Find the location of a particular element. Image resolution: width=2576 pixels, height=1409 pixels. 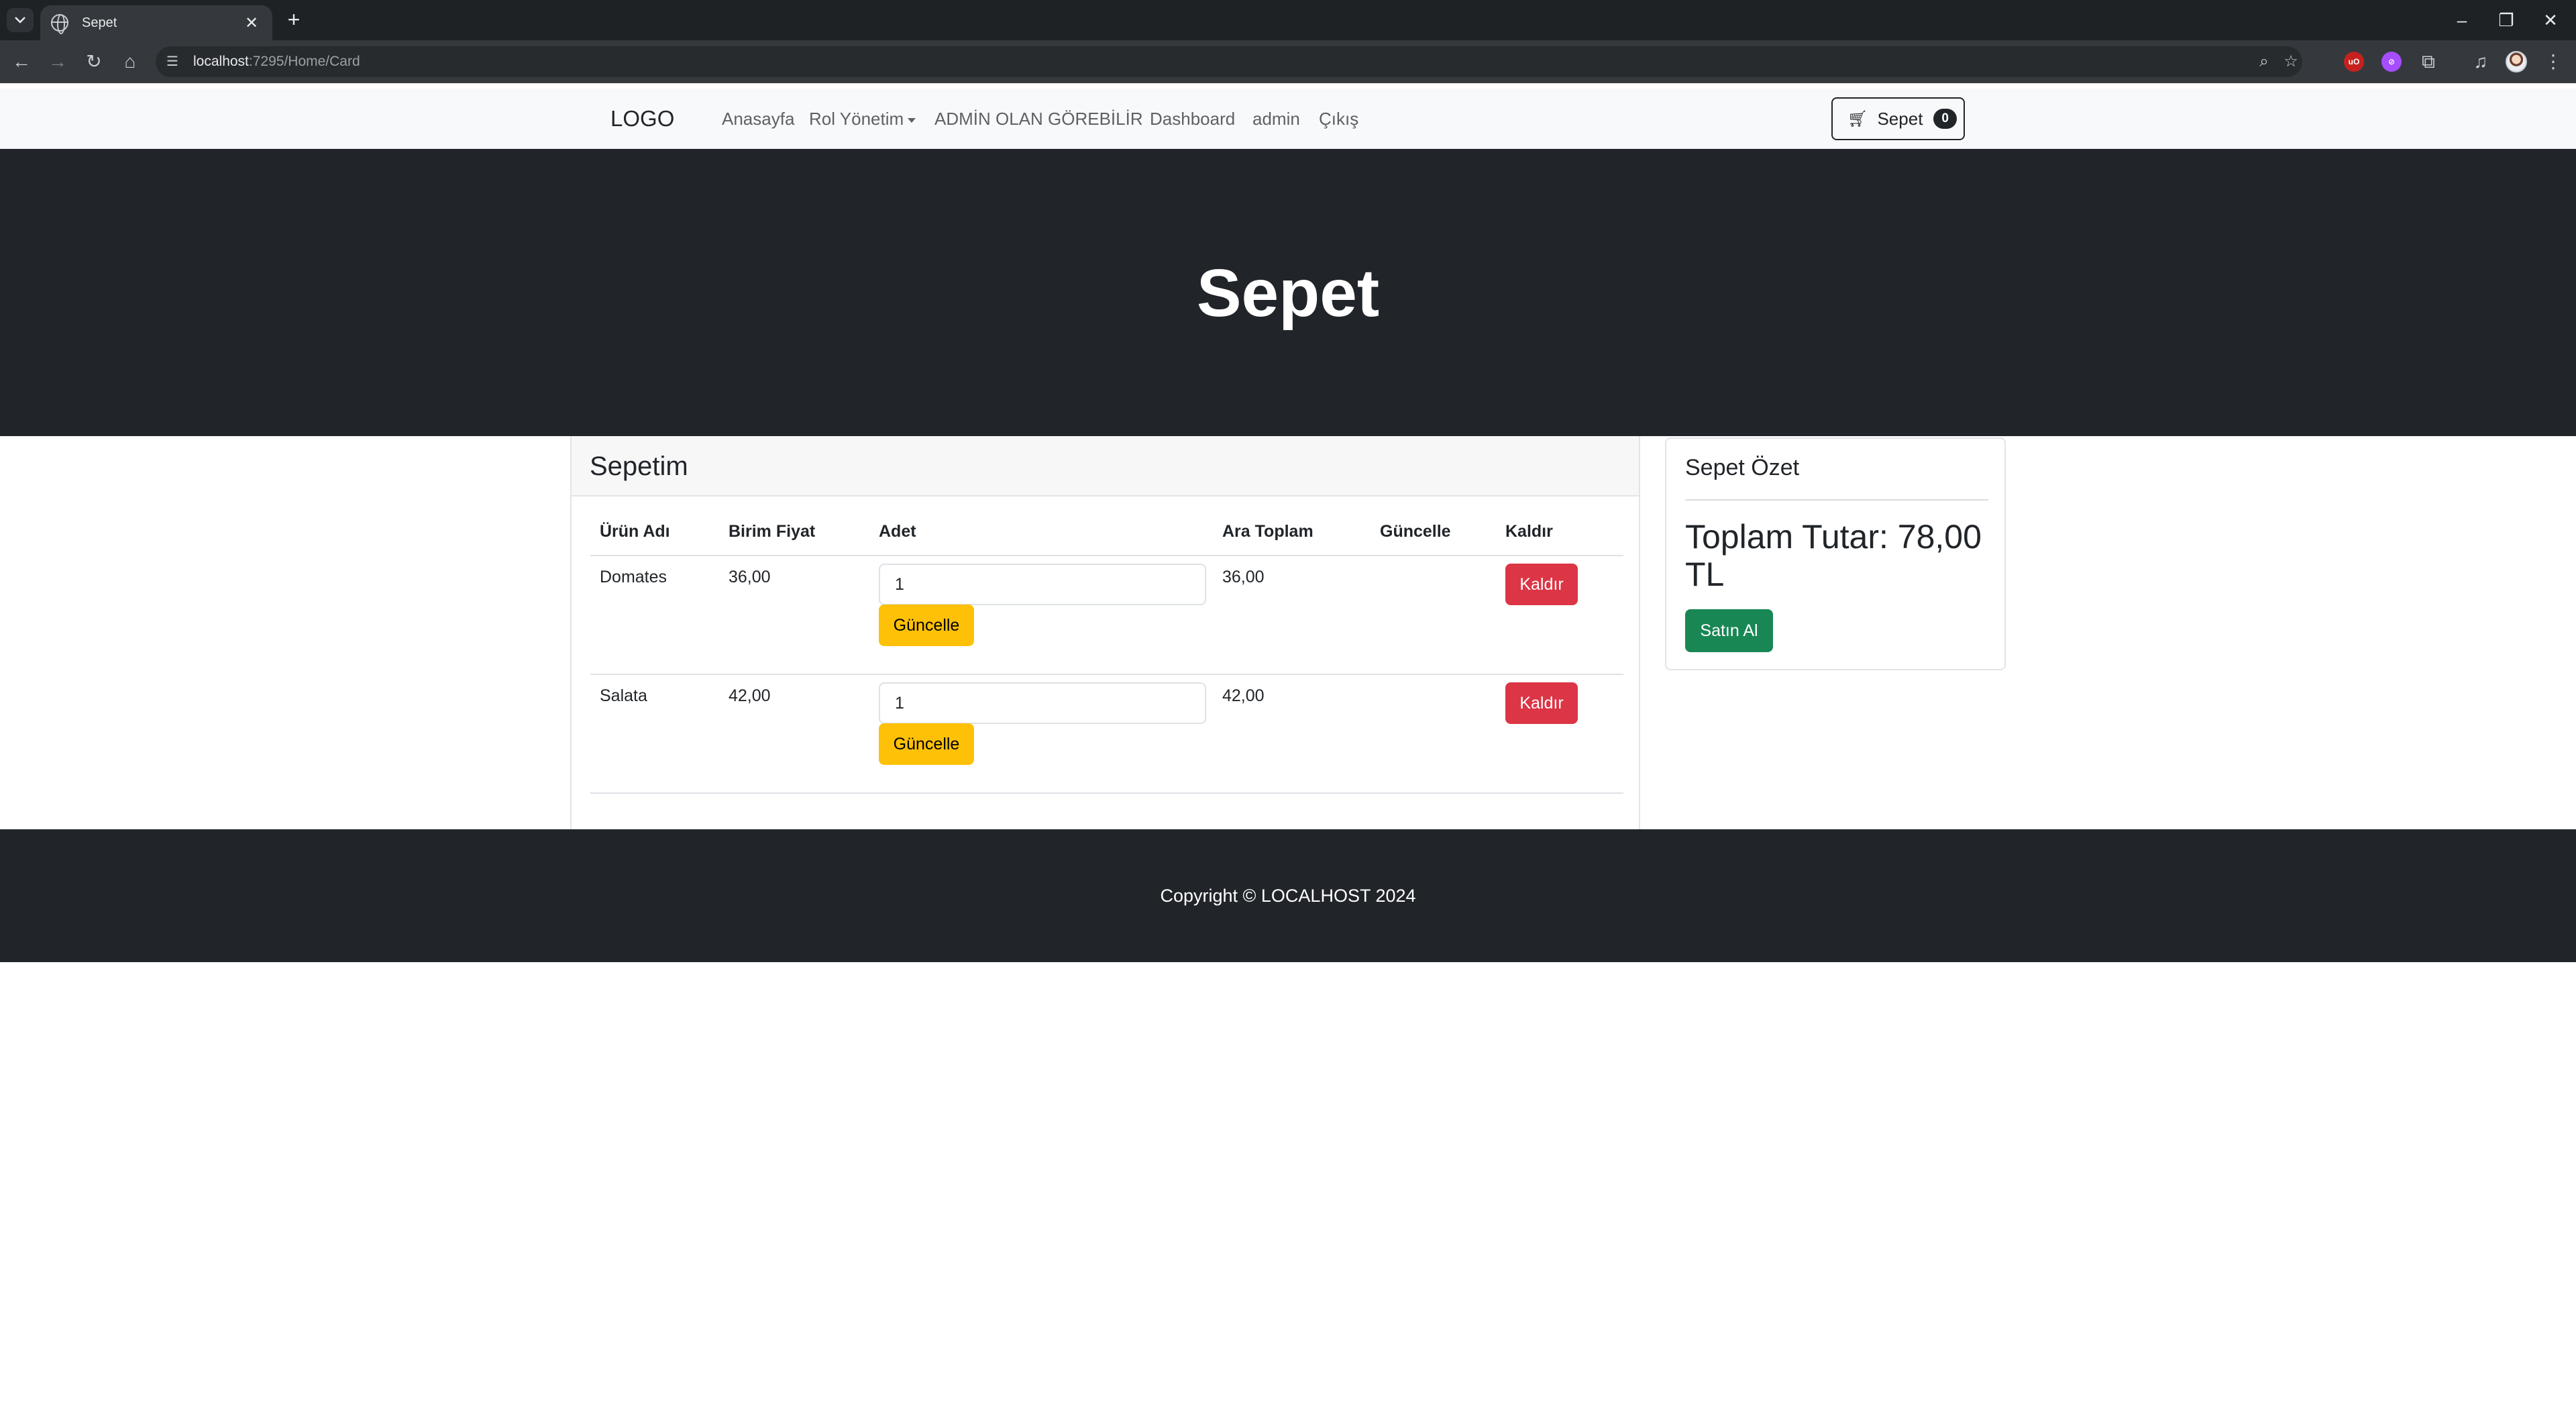

url-text: localhost:7295/Home/Card is located at coordinates (276, 61).